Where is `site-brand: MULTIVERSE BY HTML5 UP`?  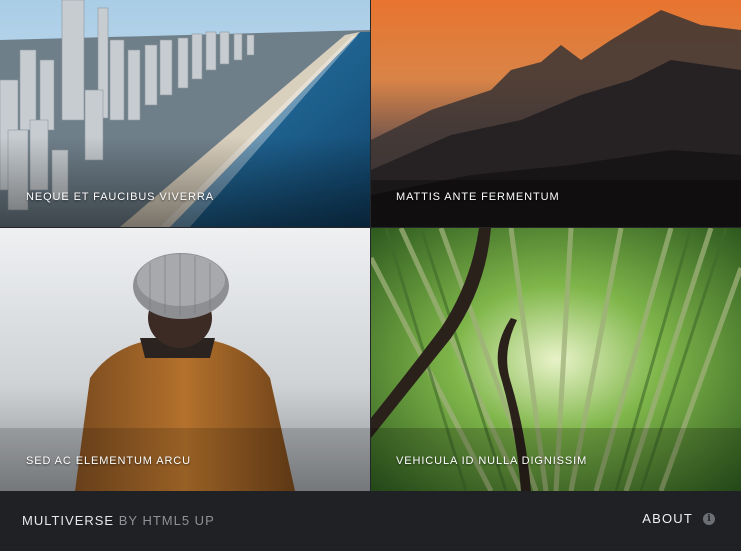 site-brand: MULTIVERSE BY HTML5 UP is located at coordinates (118, 520).